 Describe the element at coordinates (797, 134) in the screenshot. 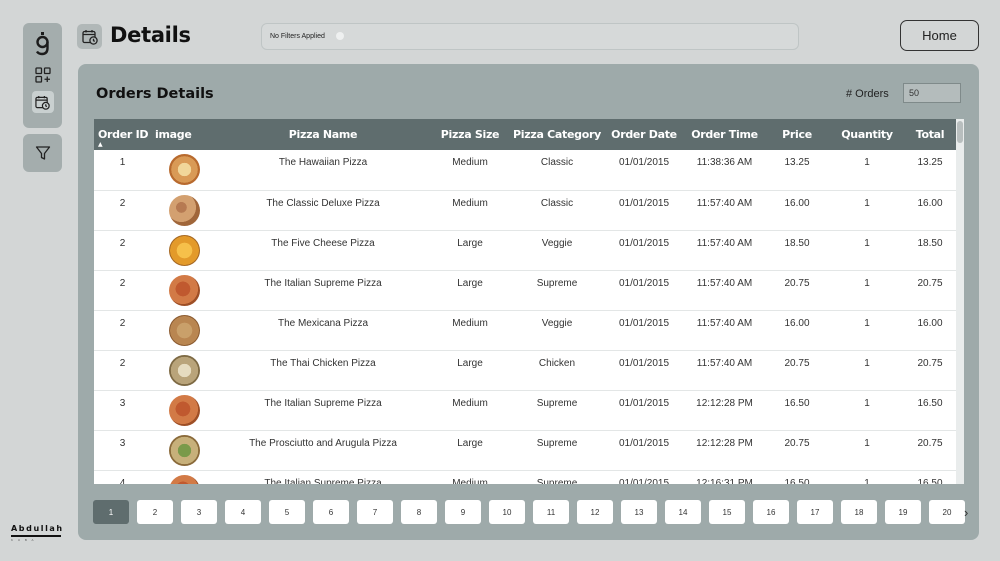

I see `column-header-price: Price` at that location.